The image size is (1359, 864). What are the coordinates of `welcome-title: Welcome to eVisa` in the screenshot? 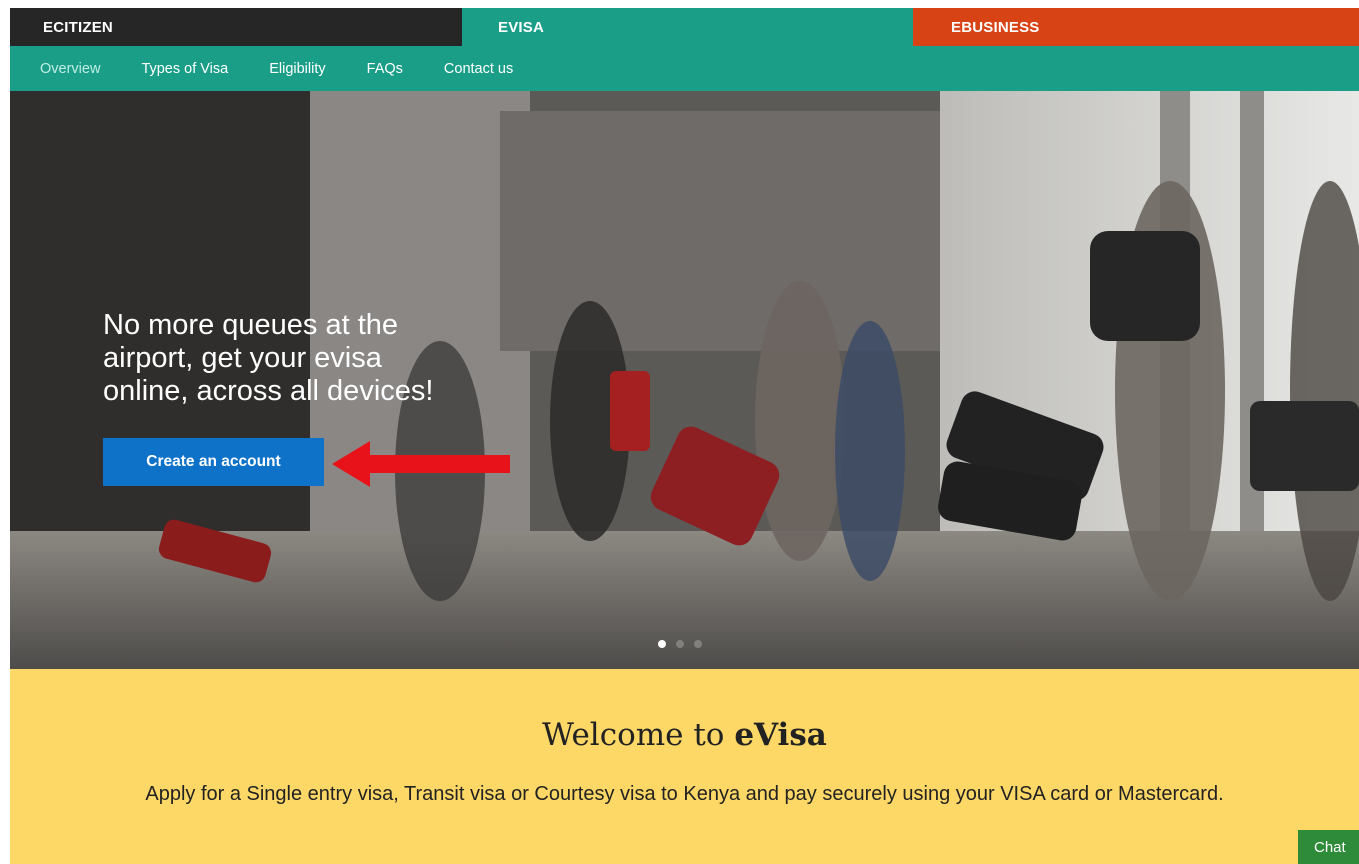 It's located at (684, 735).